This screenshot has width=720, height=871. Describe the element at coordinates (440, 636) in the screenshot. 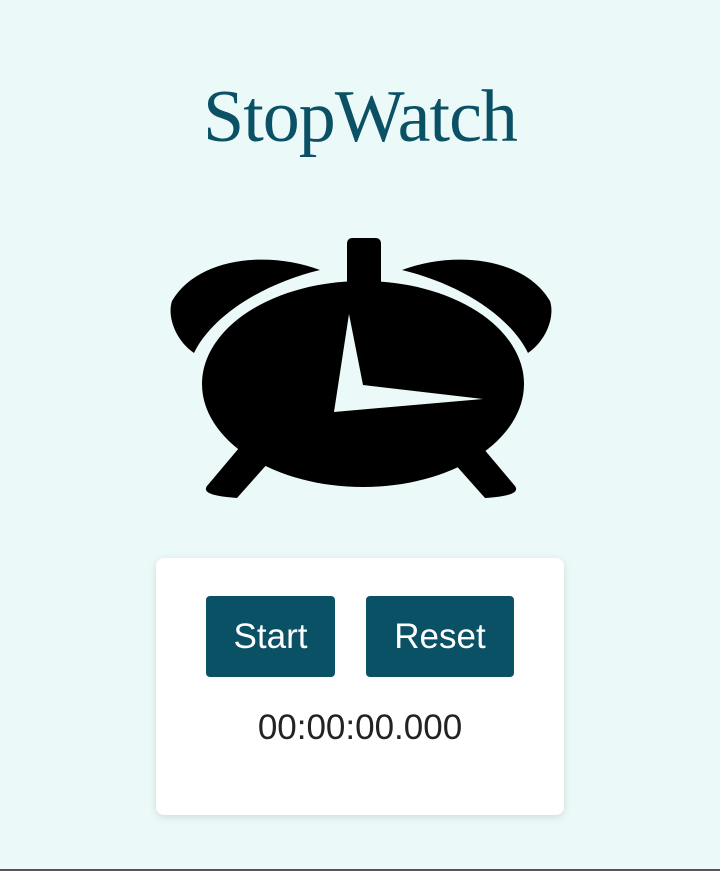

I see `reset-button: Reset` at that location.